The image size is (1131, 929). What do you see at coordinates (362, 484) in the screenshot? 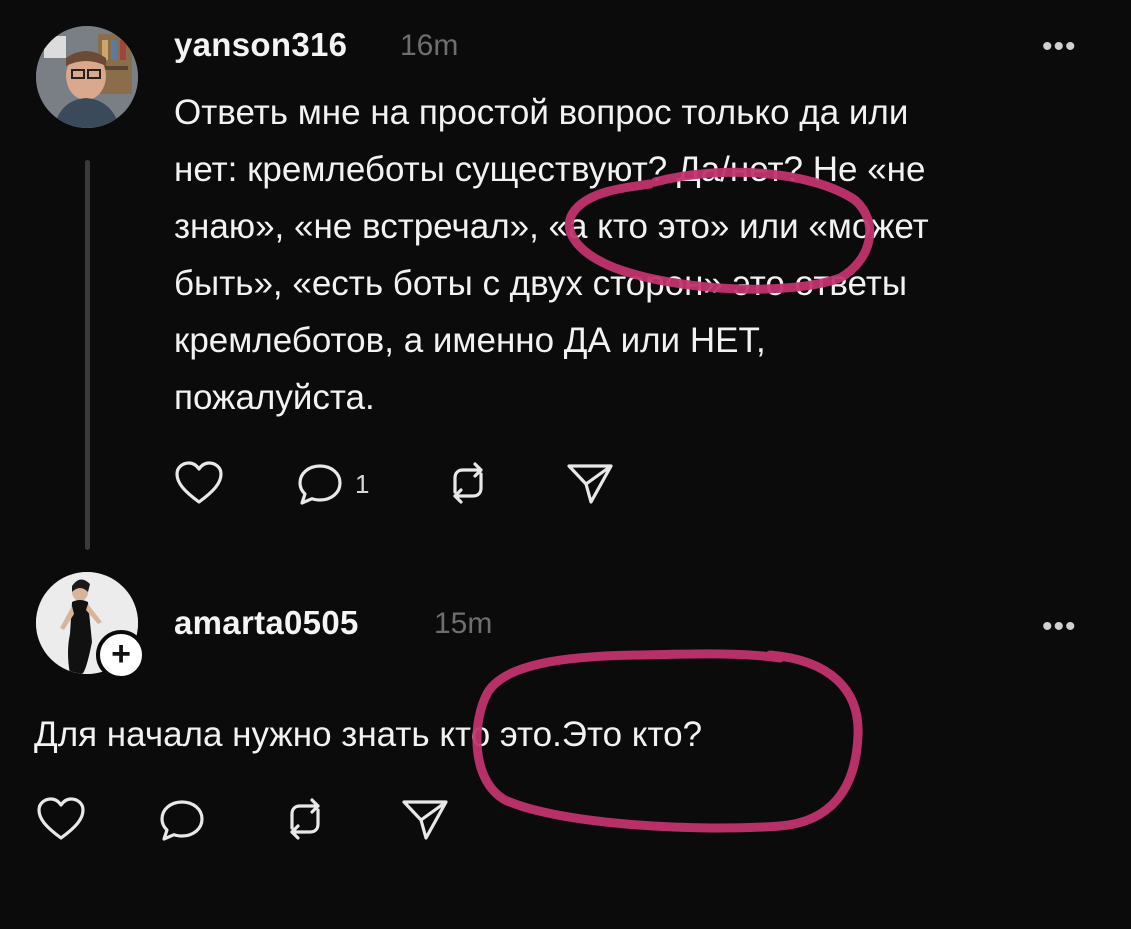
I see `reply-count: 1` at bounding box center [362, 484].